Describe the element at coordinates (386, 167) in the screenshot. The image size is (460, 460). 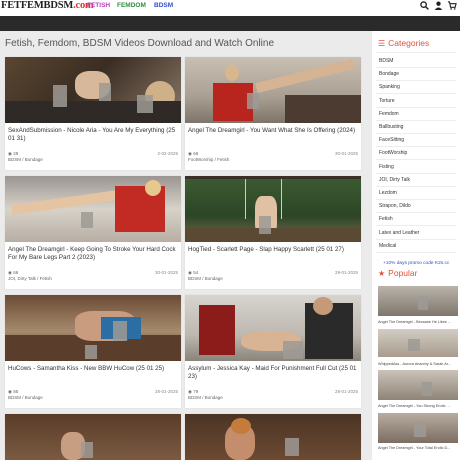
I see `category-link: Fisting` at that location.